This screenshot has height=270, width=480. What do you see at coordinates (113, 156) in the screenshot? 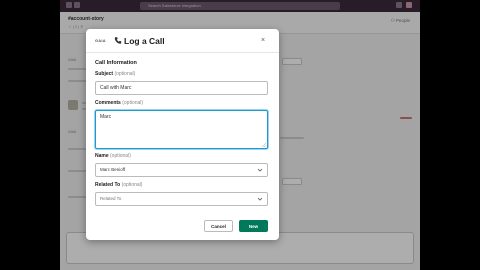
I see `name-label: Name (optional)` at bounding box center [113, 156].